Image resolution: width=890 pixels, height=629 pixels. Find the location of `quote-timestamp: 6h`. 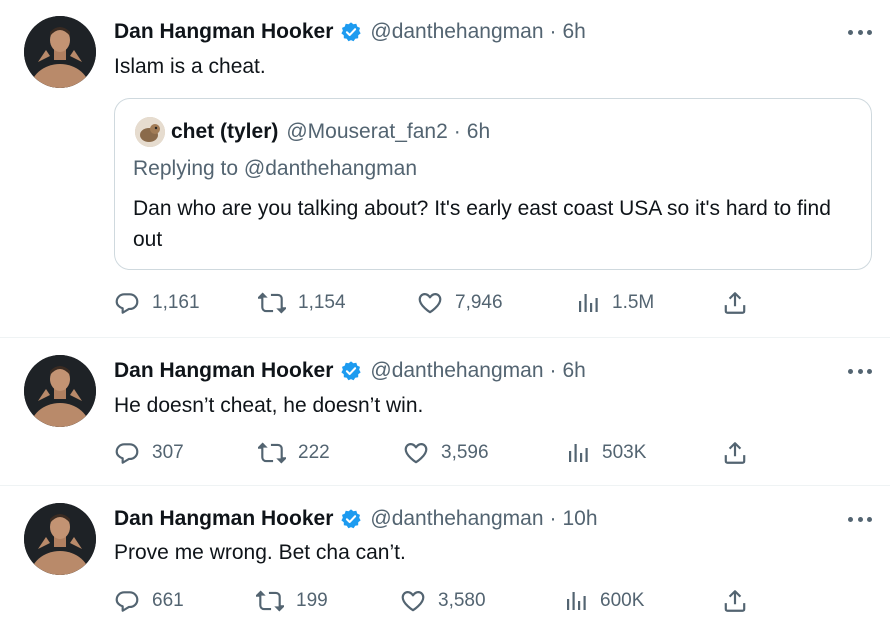

quote-timestamp: 6h is located at coordinates (478, 131).